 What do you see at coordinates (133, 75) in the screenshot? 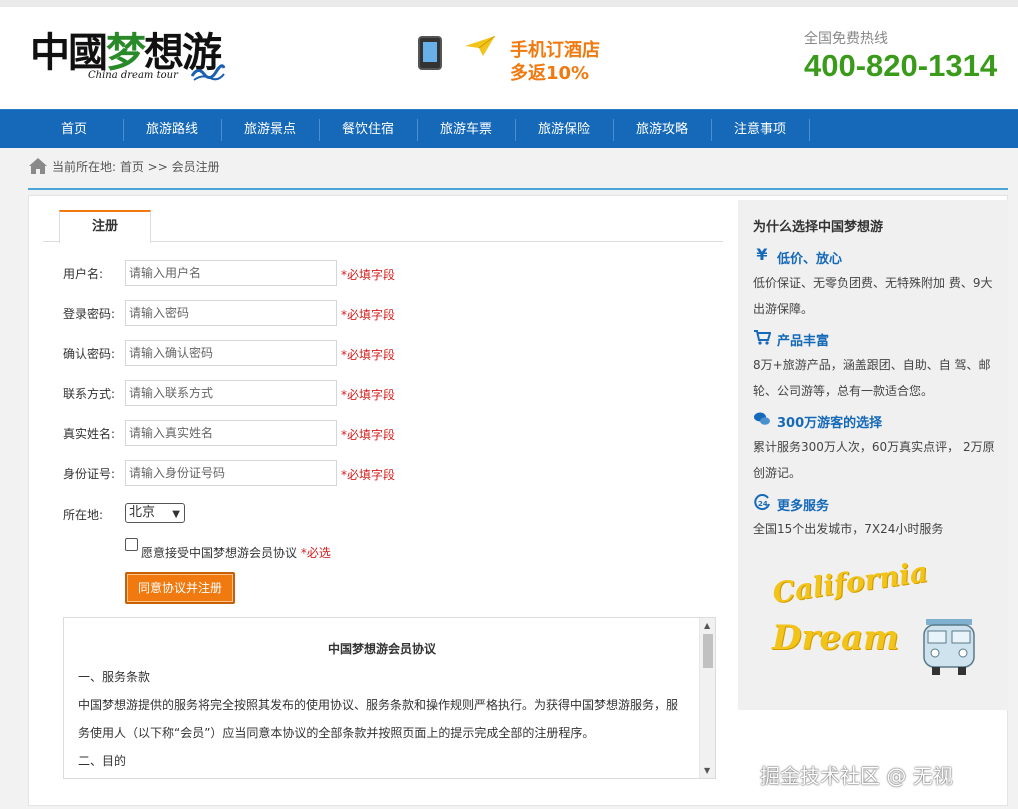
I see `logo-english-text: China dream tour` at bounding box center [133, 75].